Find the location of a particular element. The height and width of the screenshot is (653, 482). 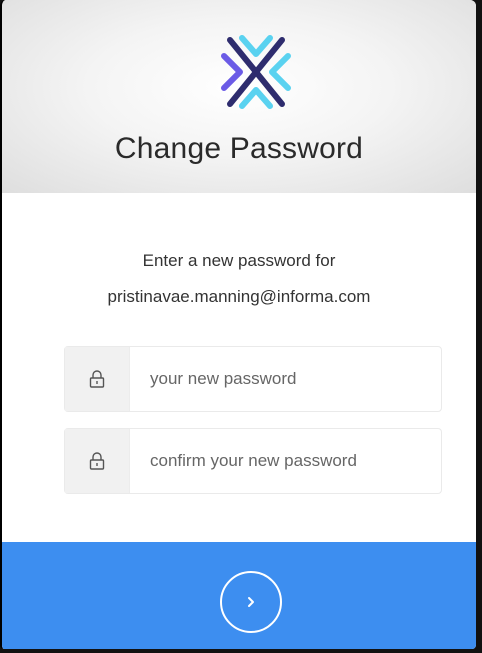

account-email: pristinavae.manning@informa.com is located at coordinates (239, 296).